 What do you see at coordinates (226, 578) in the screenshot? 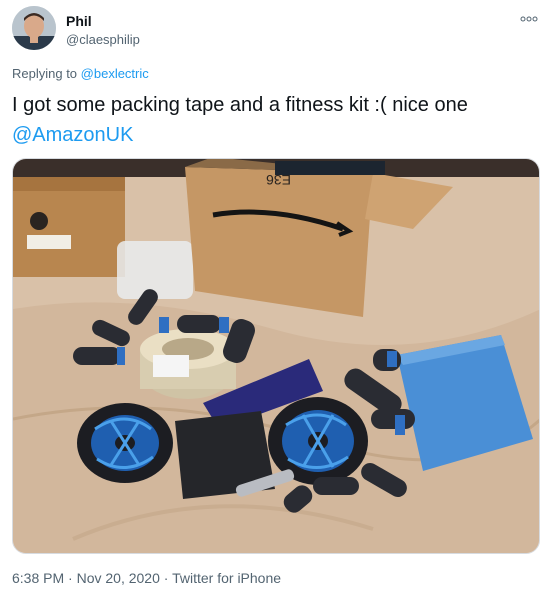
I see `tweet-source: Twitter for iPhone` at bounding box center [226, 578].